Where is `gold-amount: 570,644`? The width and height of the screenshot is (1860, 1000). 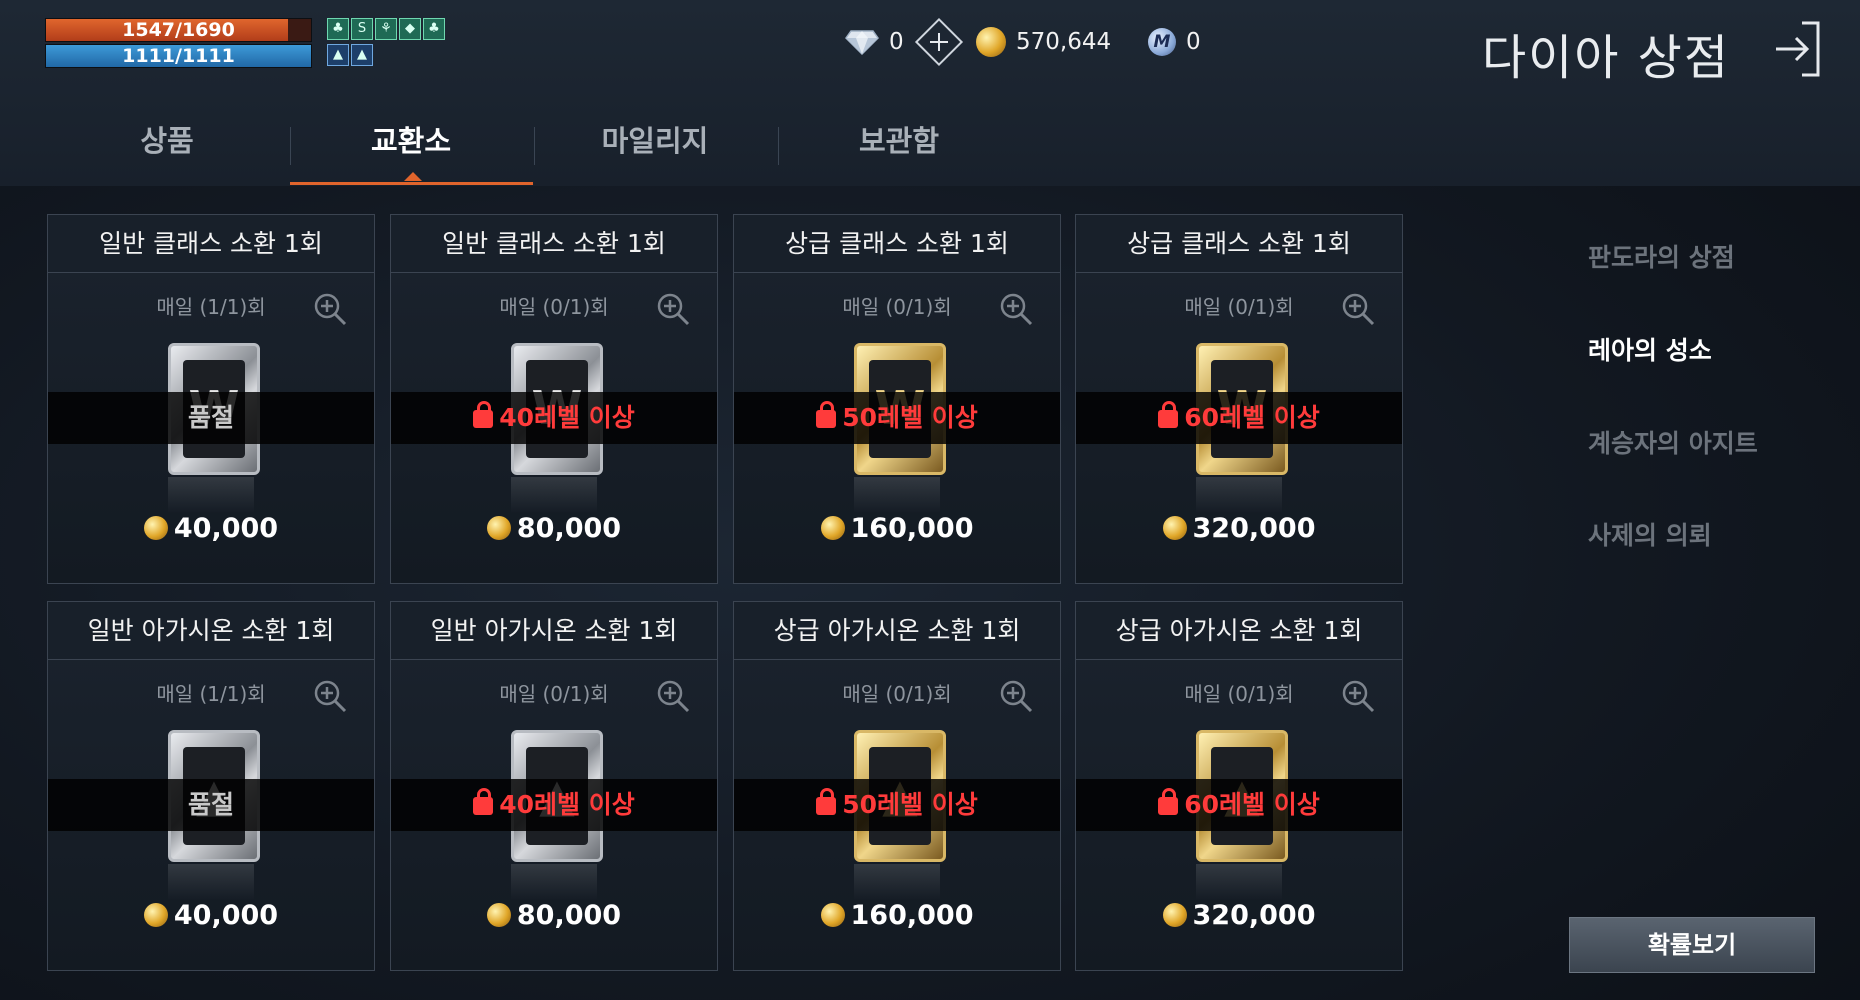
gold-amount: 570,644 is located at coordinates (1064, 42).